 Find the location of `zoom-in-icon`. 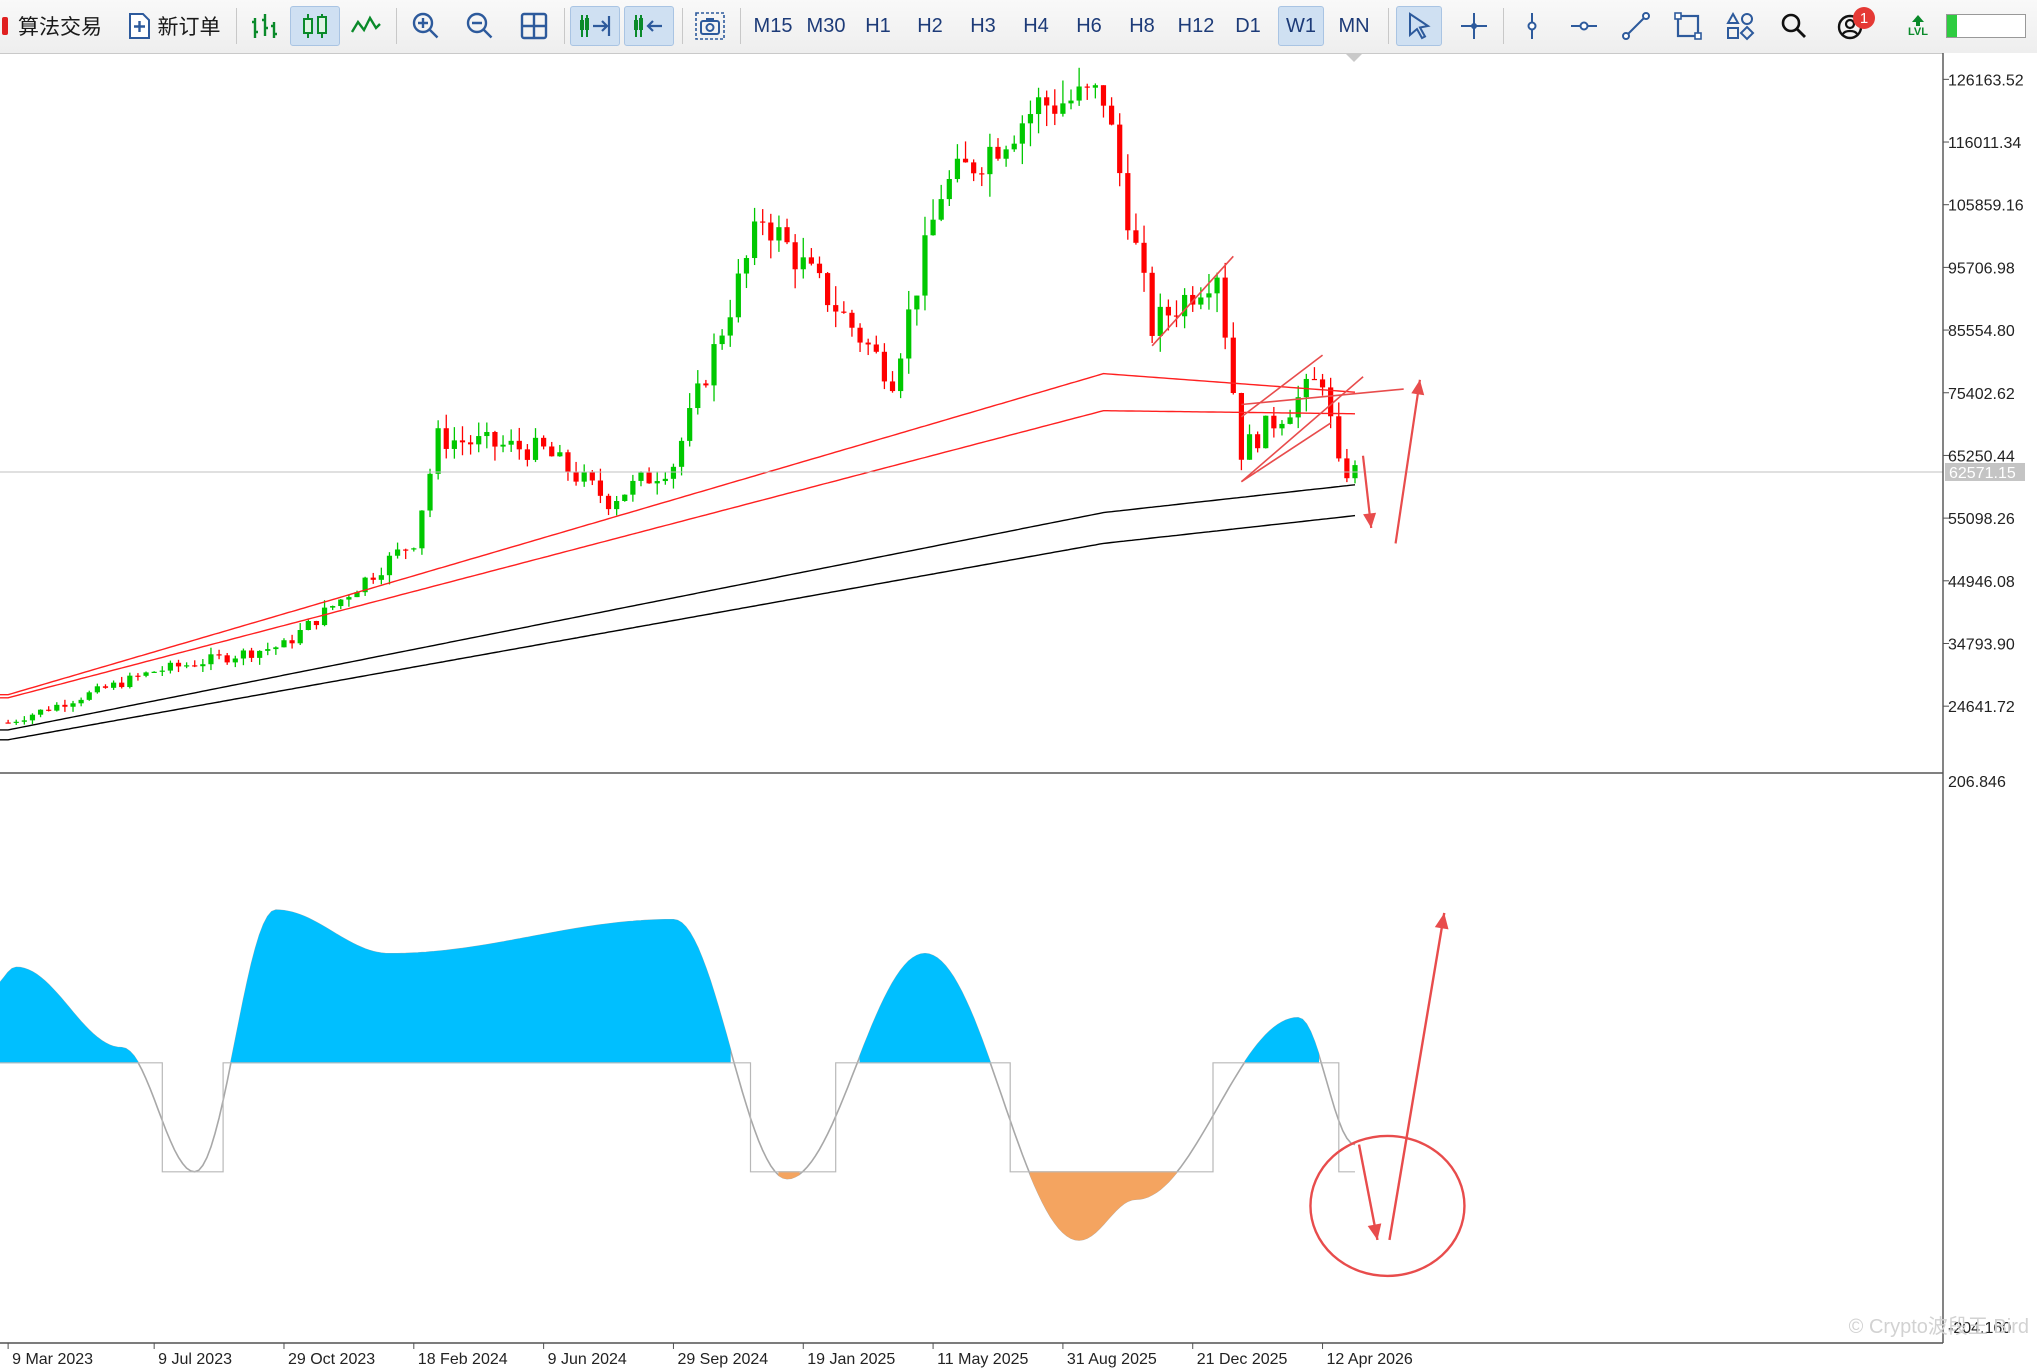

zoom-in-icon is located at coordinates (425, 25).